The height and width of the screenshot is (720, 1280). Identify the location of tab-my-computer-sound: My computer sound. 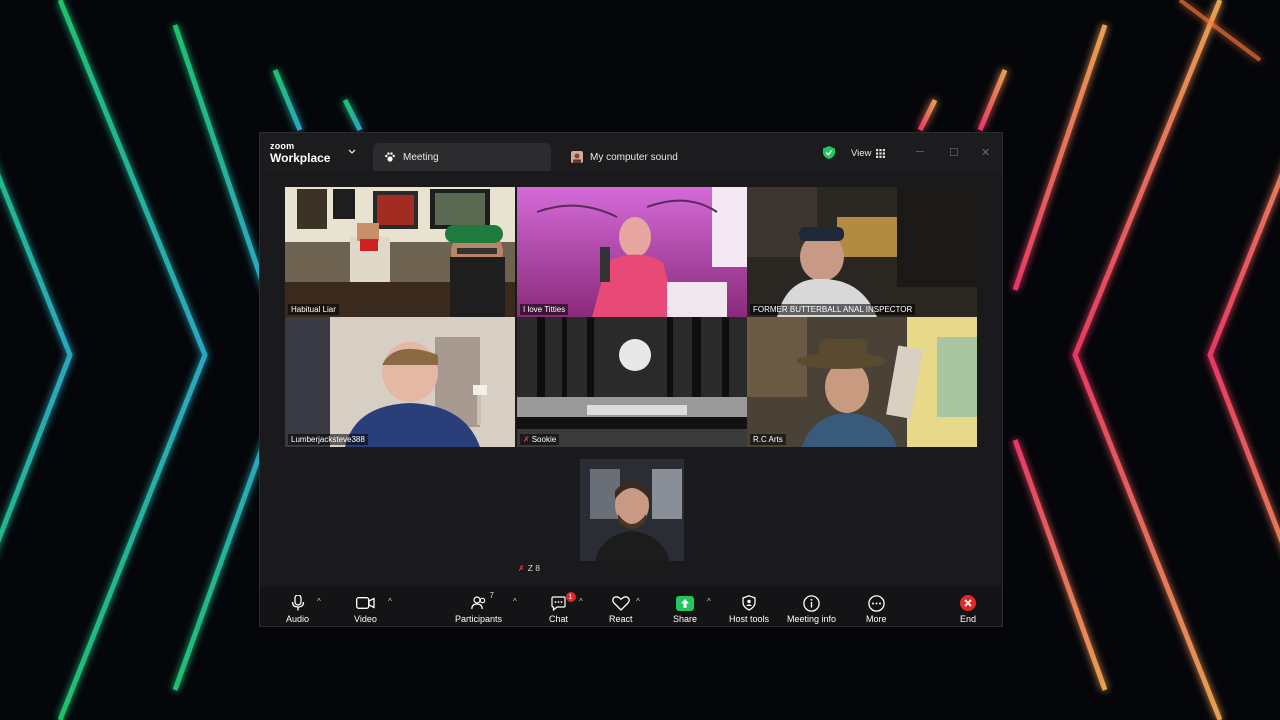
(650, 157).